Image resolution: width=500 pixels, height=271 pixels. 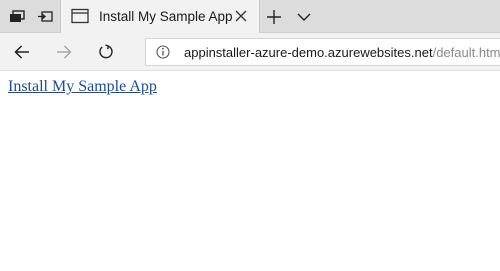 What do you see at coordinates (466, 52) in the screenshot?
I see `url-path: /default.html` at bounding box center [466, 52].